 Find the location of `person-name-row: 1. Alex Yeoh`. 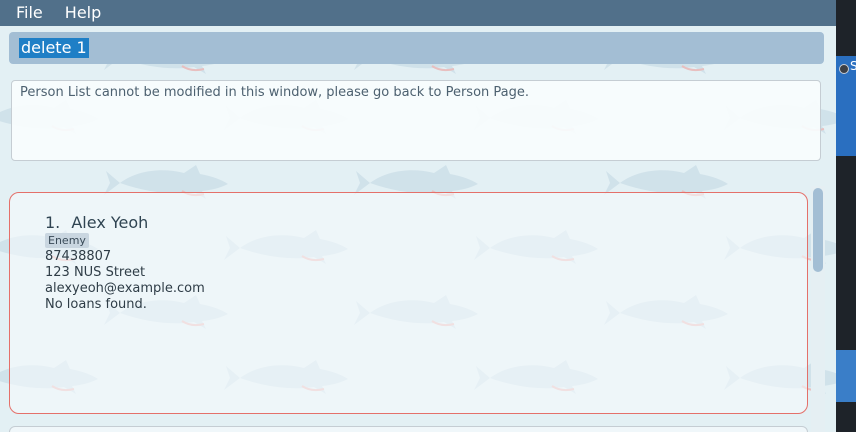

person-name-row: 1. Alex Yeoh is located at coordinates (96, 222).